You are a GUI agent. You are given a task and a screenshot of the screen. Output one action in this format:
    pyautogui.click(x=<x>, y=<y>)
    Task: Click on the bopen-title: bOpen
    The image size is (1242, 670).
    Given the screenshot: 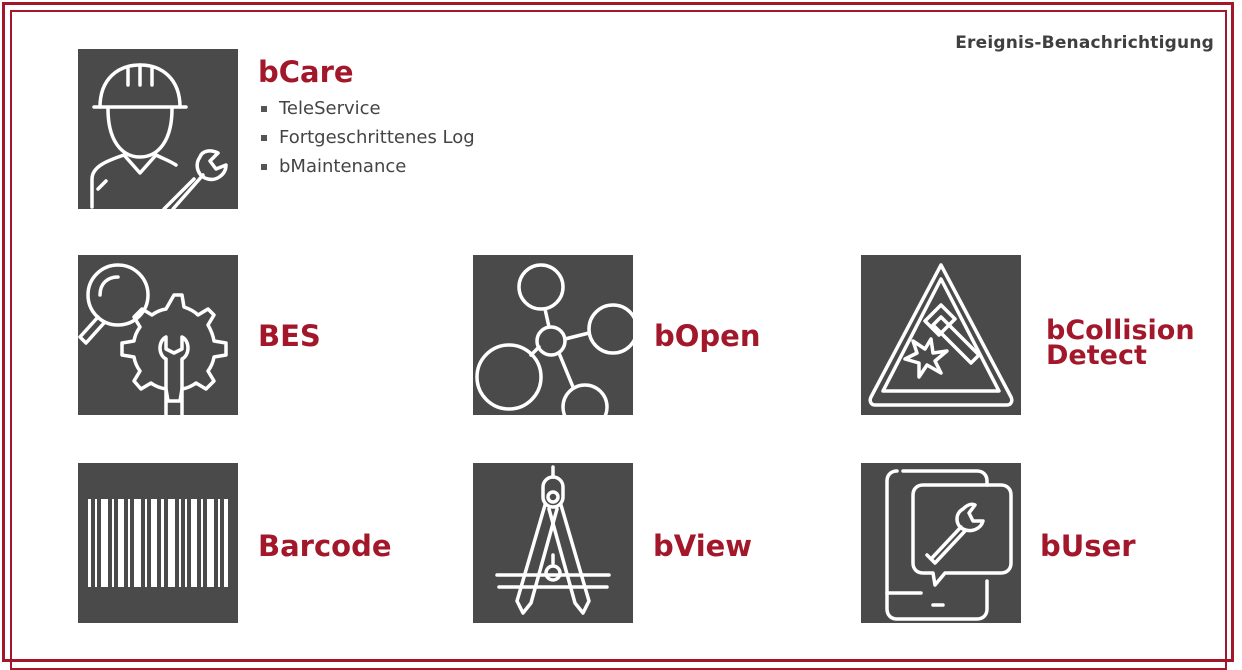 What is the action you would take?
    pyautogui.click(x=707, y=336)
    